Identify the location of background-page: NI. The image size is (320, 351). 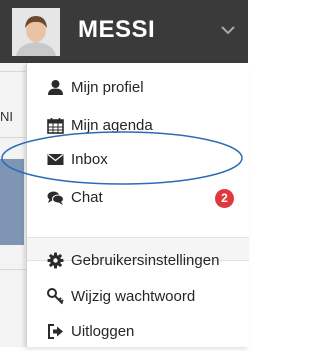
(13, 205).